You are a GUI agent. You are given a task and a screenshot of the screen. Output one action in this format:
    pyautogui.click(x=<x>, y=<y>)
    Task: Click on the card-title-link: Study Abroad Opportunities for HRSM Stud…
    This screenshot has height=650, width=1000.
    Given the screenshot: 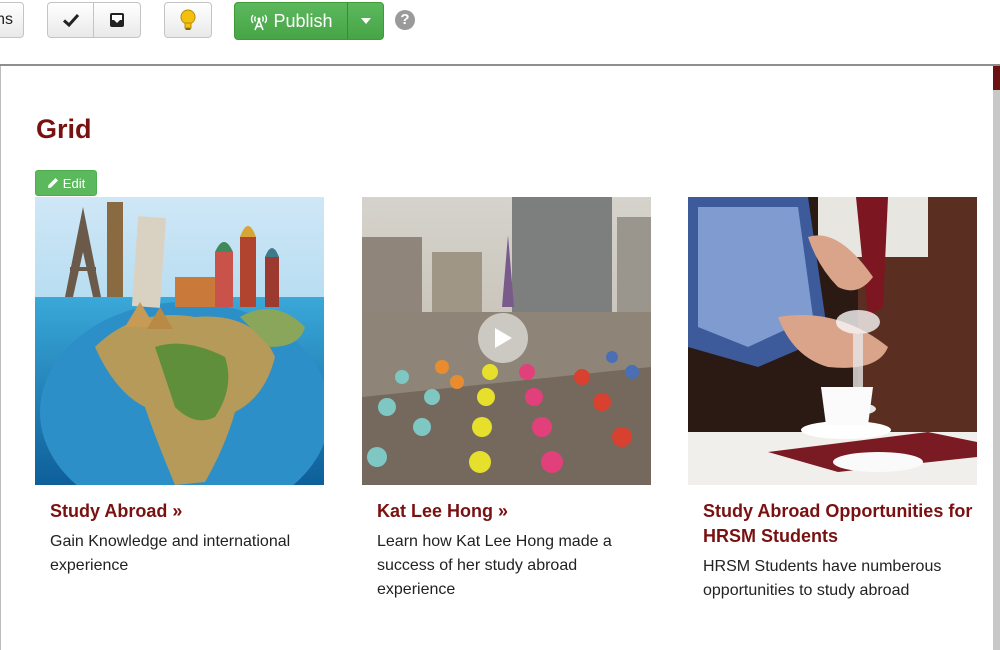 What is the action you would take?
    pyautogui.click(x=838, y=524)
    